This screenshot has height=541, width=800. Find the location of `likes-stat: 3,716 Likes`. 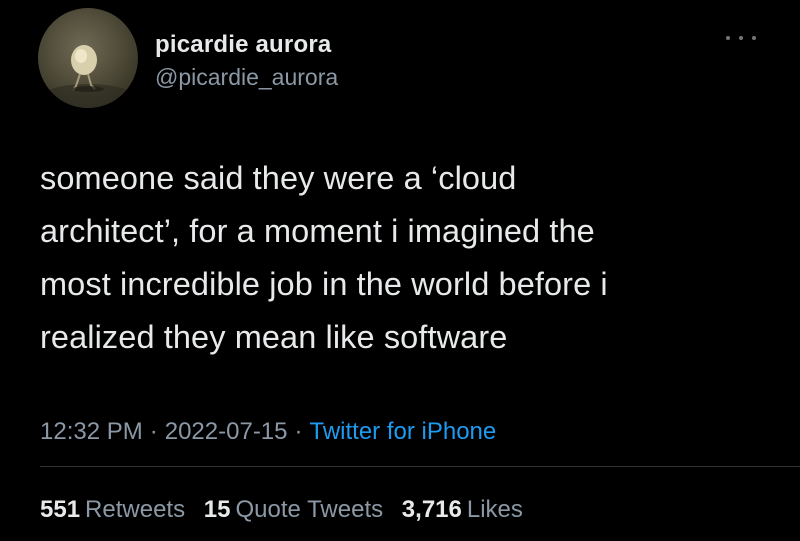

likes-stat: 3,716 Likes is located at coordinates (462, 509).